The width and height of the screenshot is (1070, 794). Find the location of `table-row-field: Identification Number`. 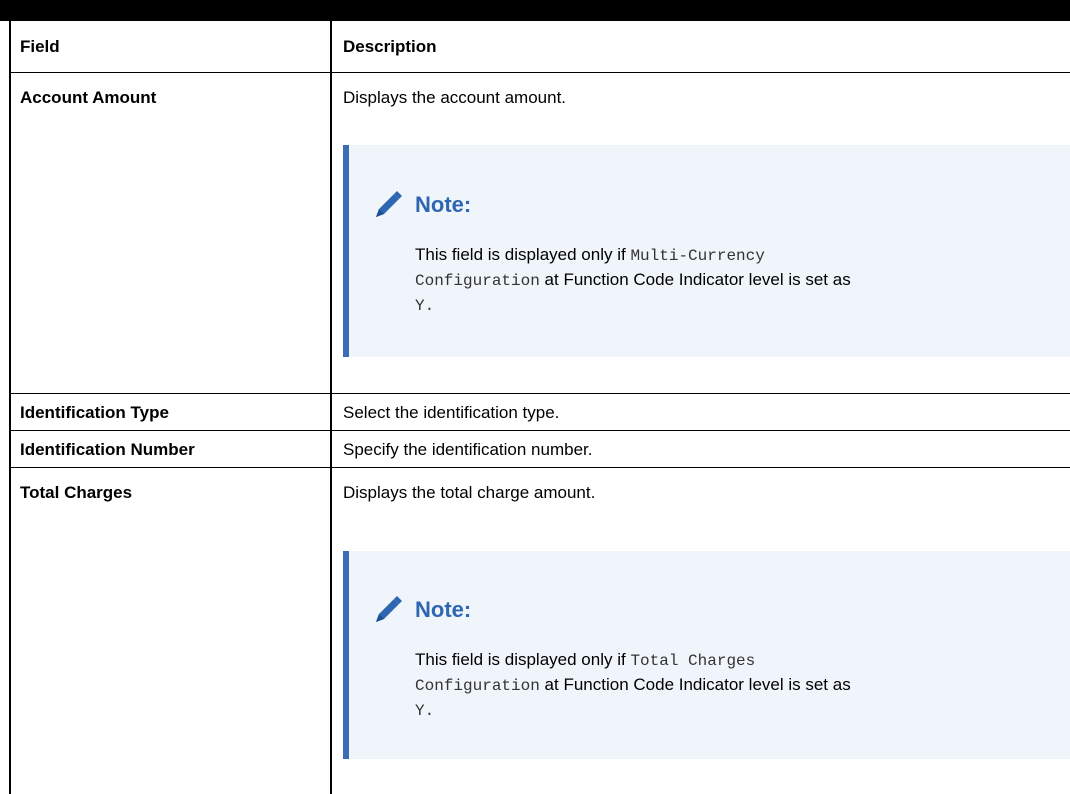

table-row-field: Identification Number is located at coordinates (107, 449).